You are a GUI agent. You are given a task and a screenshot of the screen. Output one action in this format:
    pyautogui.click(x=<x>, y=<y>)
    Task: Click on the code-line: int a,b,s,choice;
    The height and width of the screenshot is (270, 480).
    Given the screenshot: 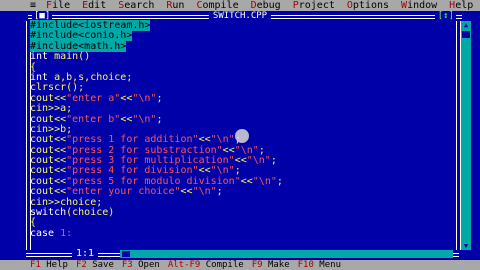 What is the action you would take?
    pyautogui.click(x=243, y=77)
    